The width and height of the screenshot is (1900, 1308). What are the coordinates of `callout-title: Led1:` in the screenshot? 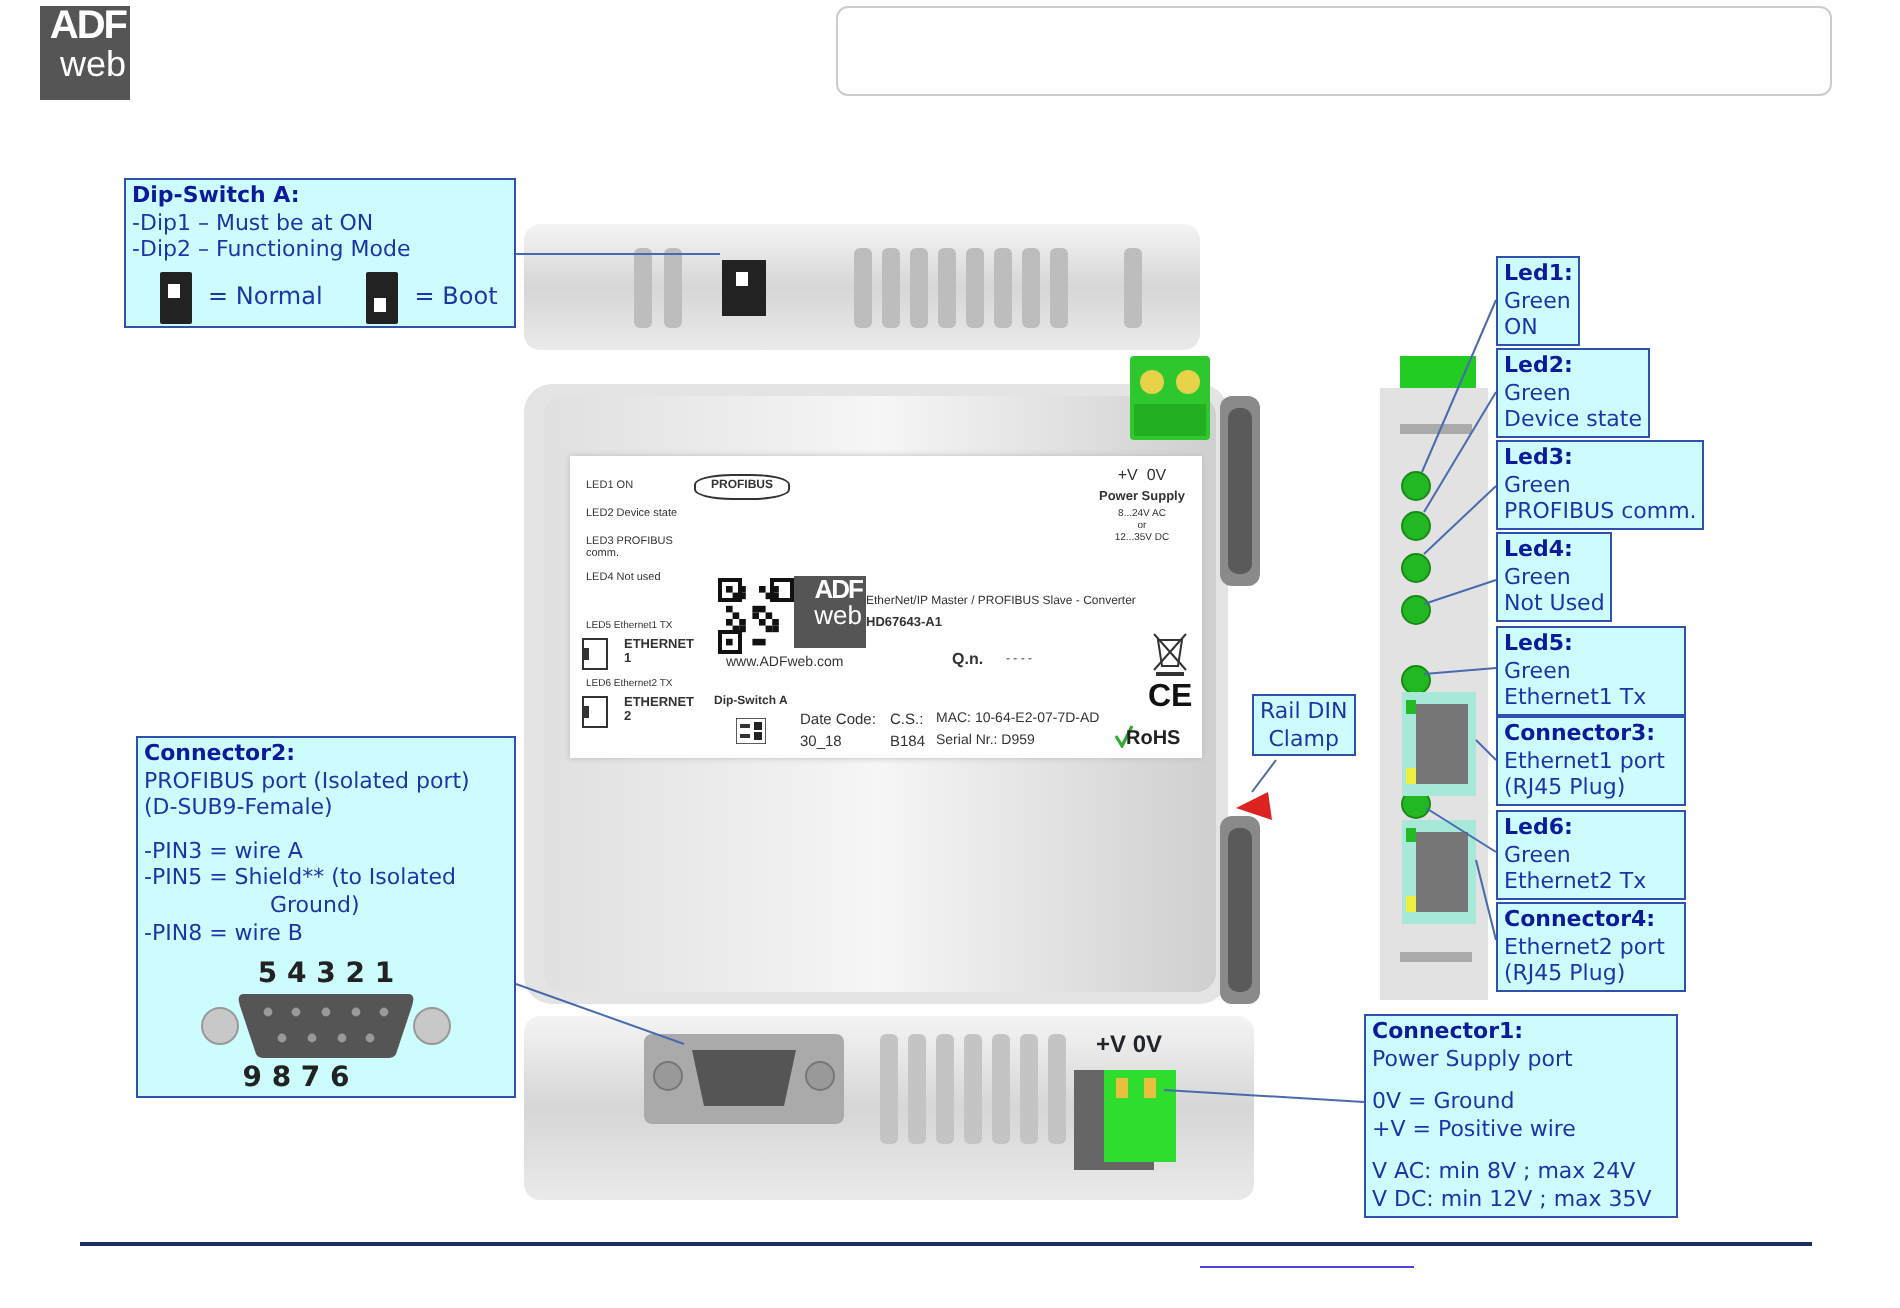 It's located at (1538, 274).